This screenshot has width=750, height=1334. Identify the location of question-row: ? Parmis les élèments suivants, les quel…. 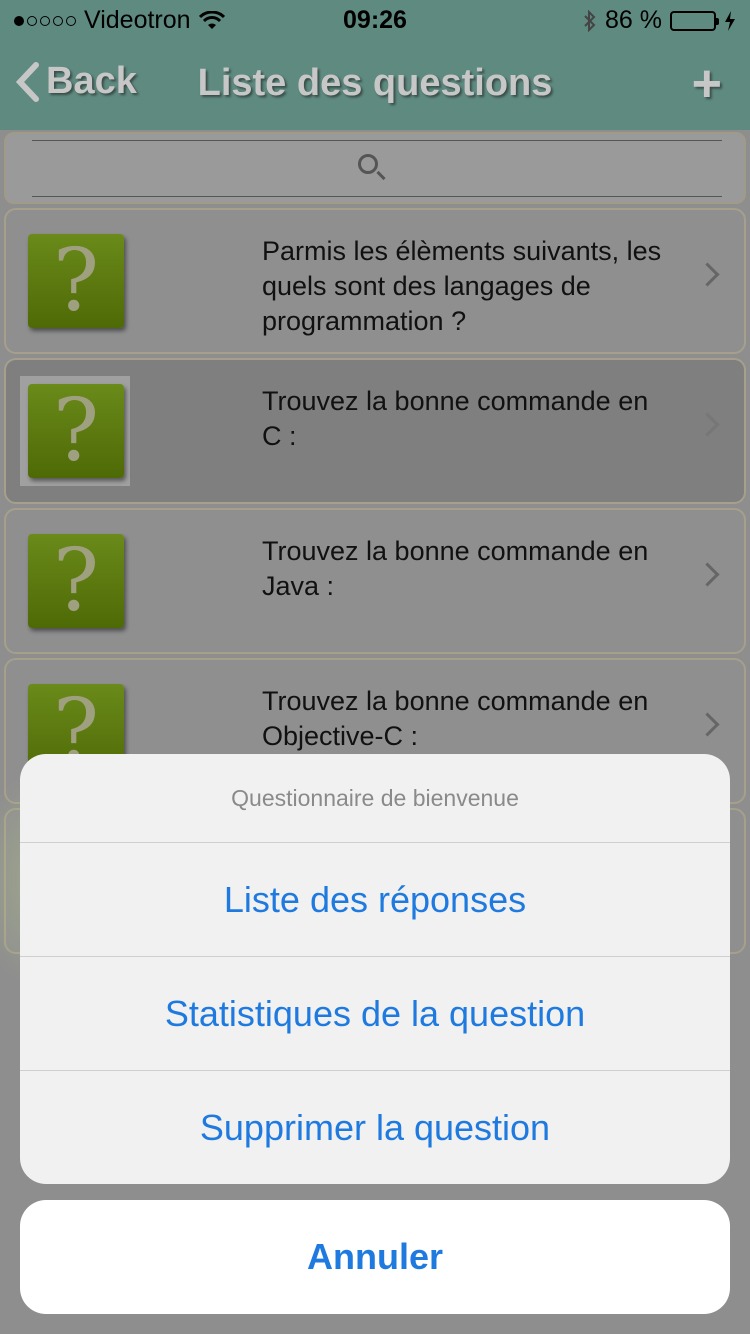
(375, 281).